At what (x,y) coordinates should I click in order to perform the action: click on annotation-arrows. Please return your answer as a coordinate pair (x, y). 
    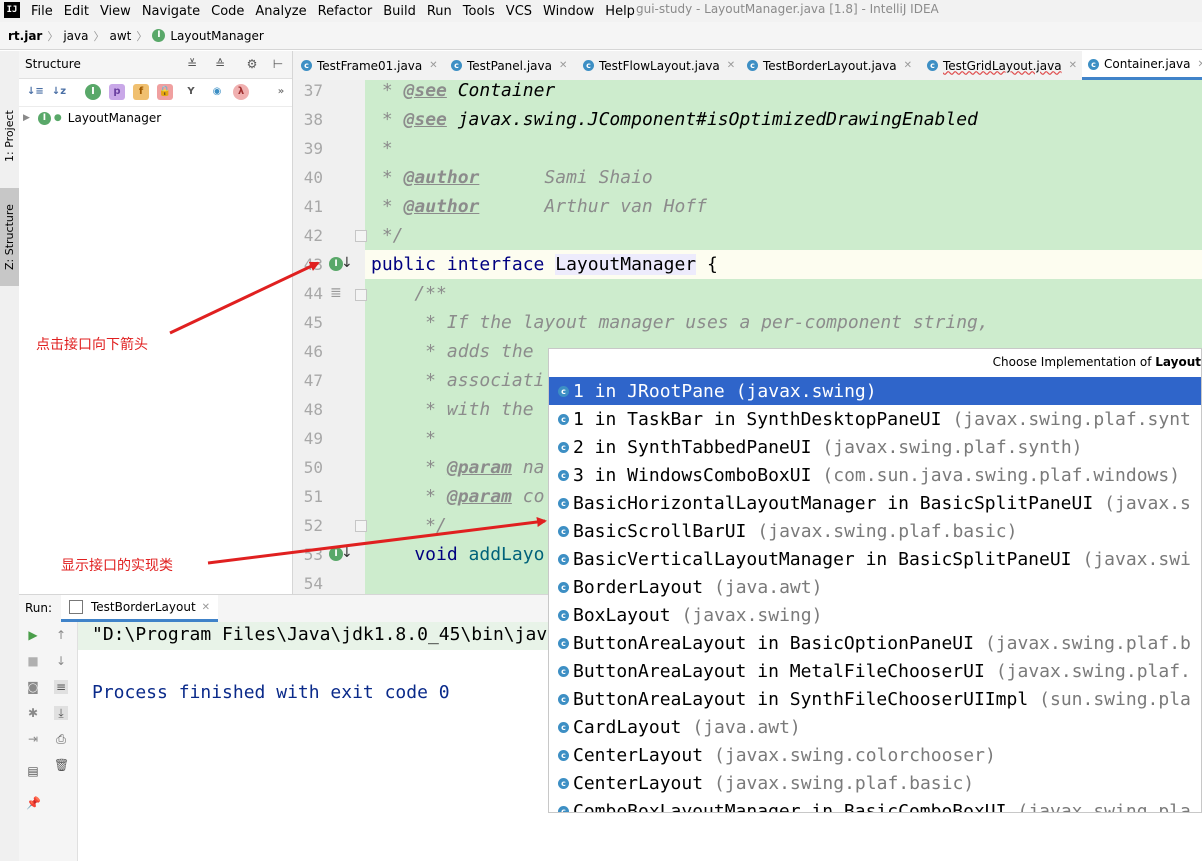
    Looking at the image, I should click on (358, 413).